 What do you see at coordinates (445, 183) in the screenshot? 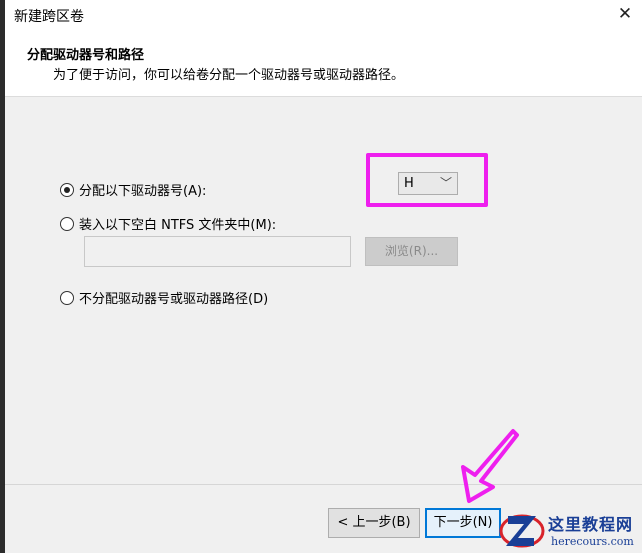
I see `chevron-down-icon: ﹀` at bounding box center [445, 183].